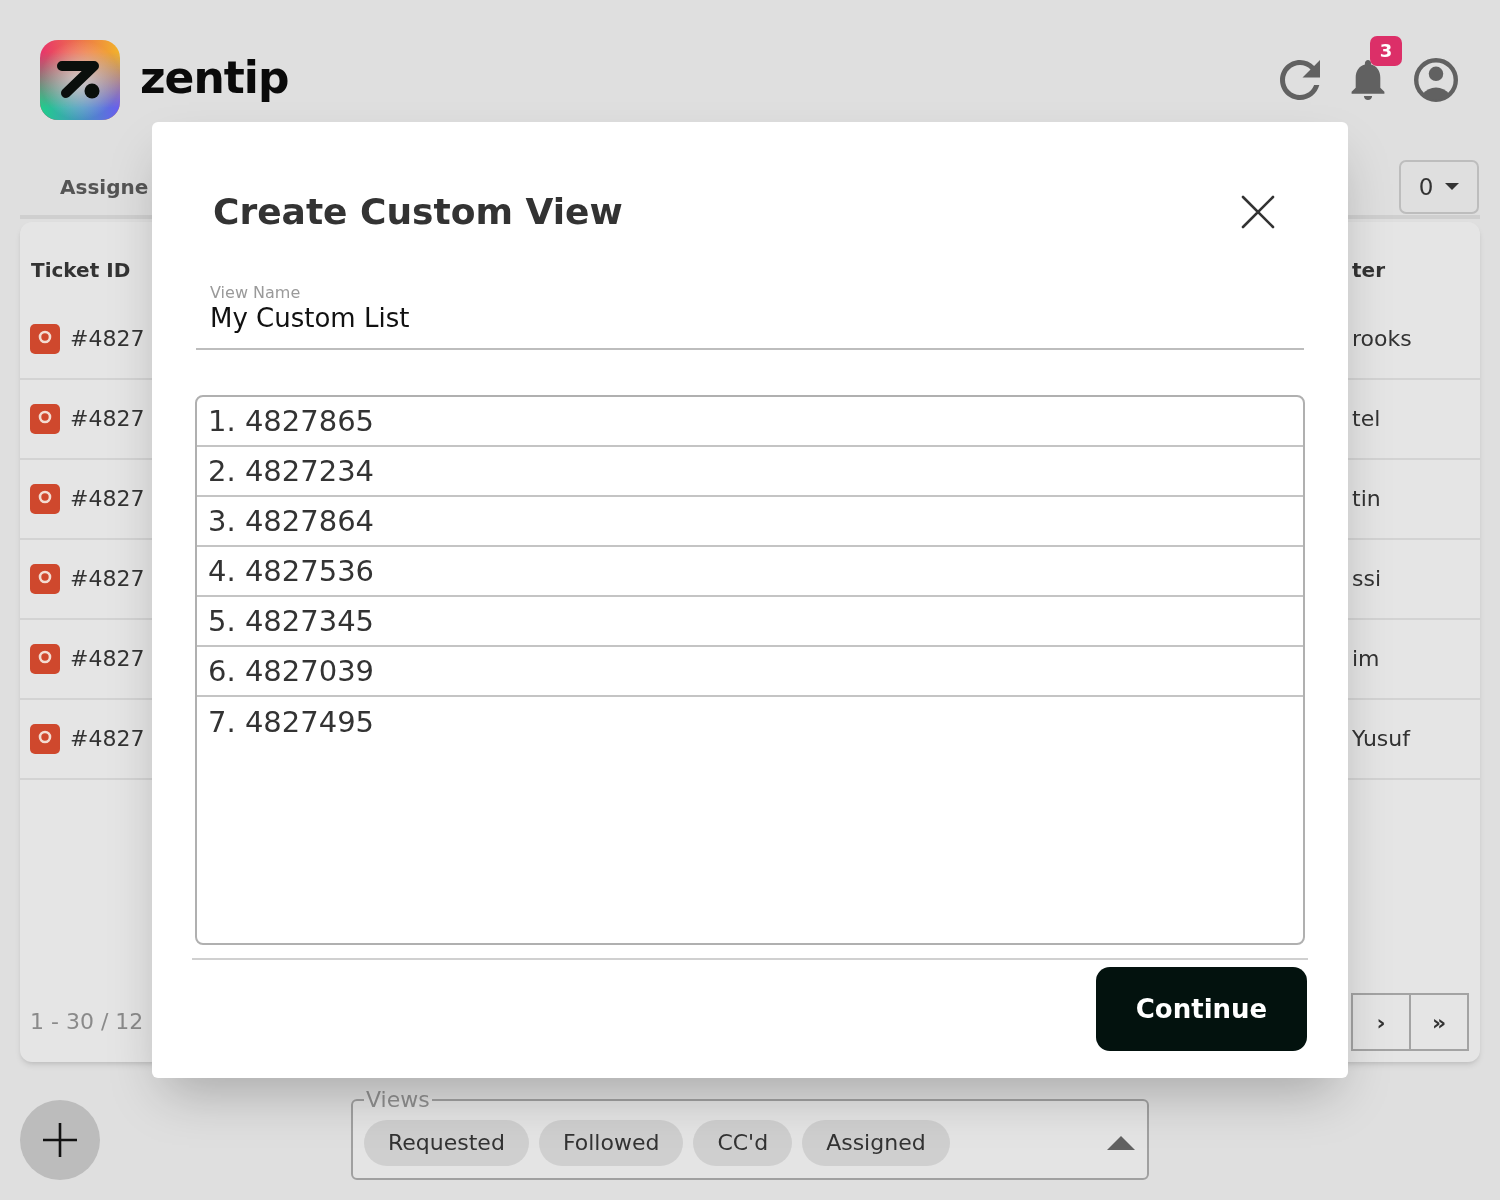 This screenshot has width=1500, height=1200. I want to click on close-icon, so click(1258, 212).